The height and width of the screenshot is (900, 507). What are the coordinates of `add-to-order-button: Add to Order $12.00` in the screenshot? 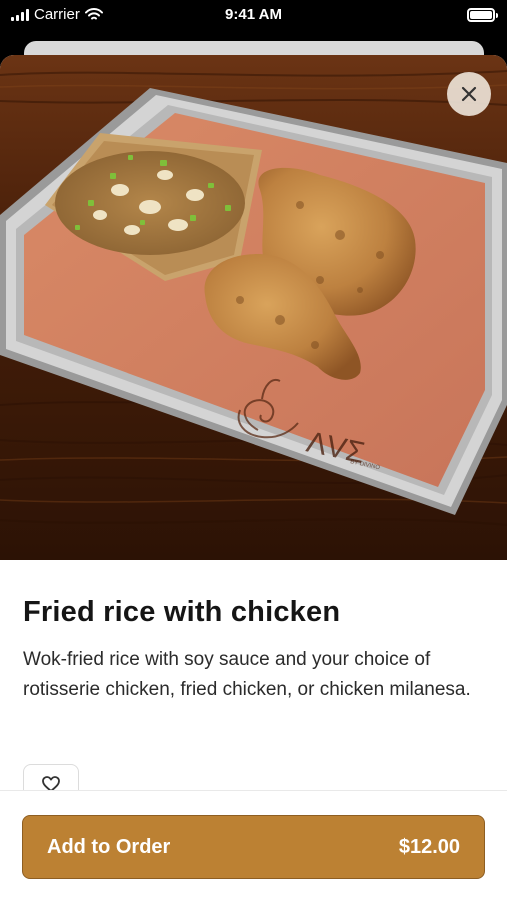 It's located at (253, 847).